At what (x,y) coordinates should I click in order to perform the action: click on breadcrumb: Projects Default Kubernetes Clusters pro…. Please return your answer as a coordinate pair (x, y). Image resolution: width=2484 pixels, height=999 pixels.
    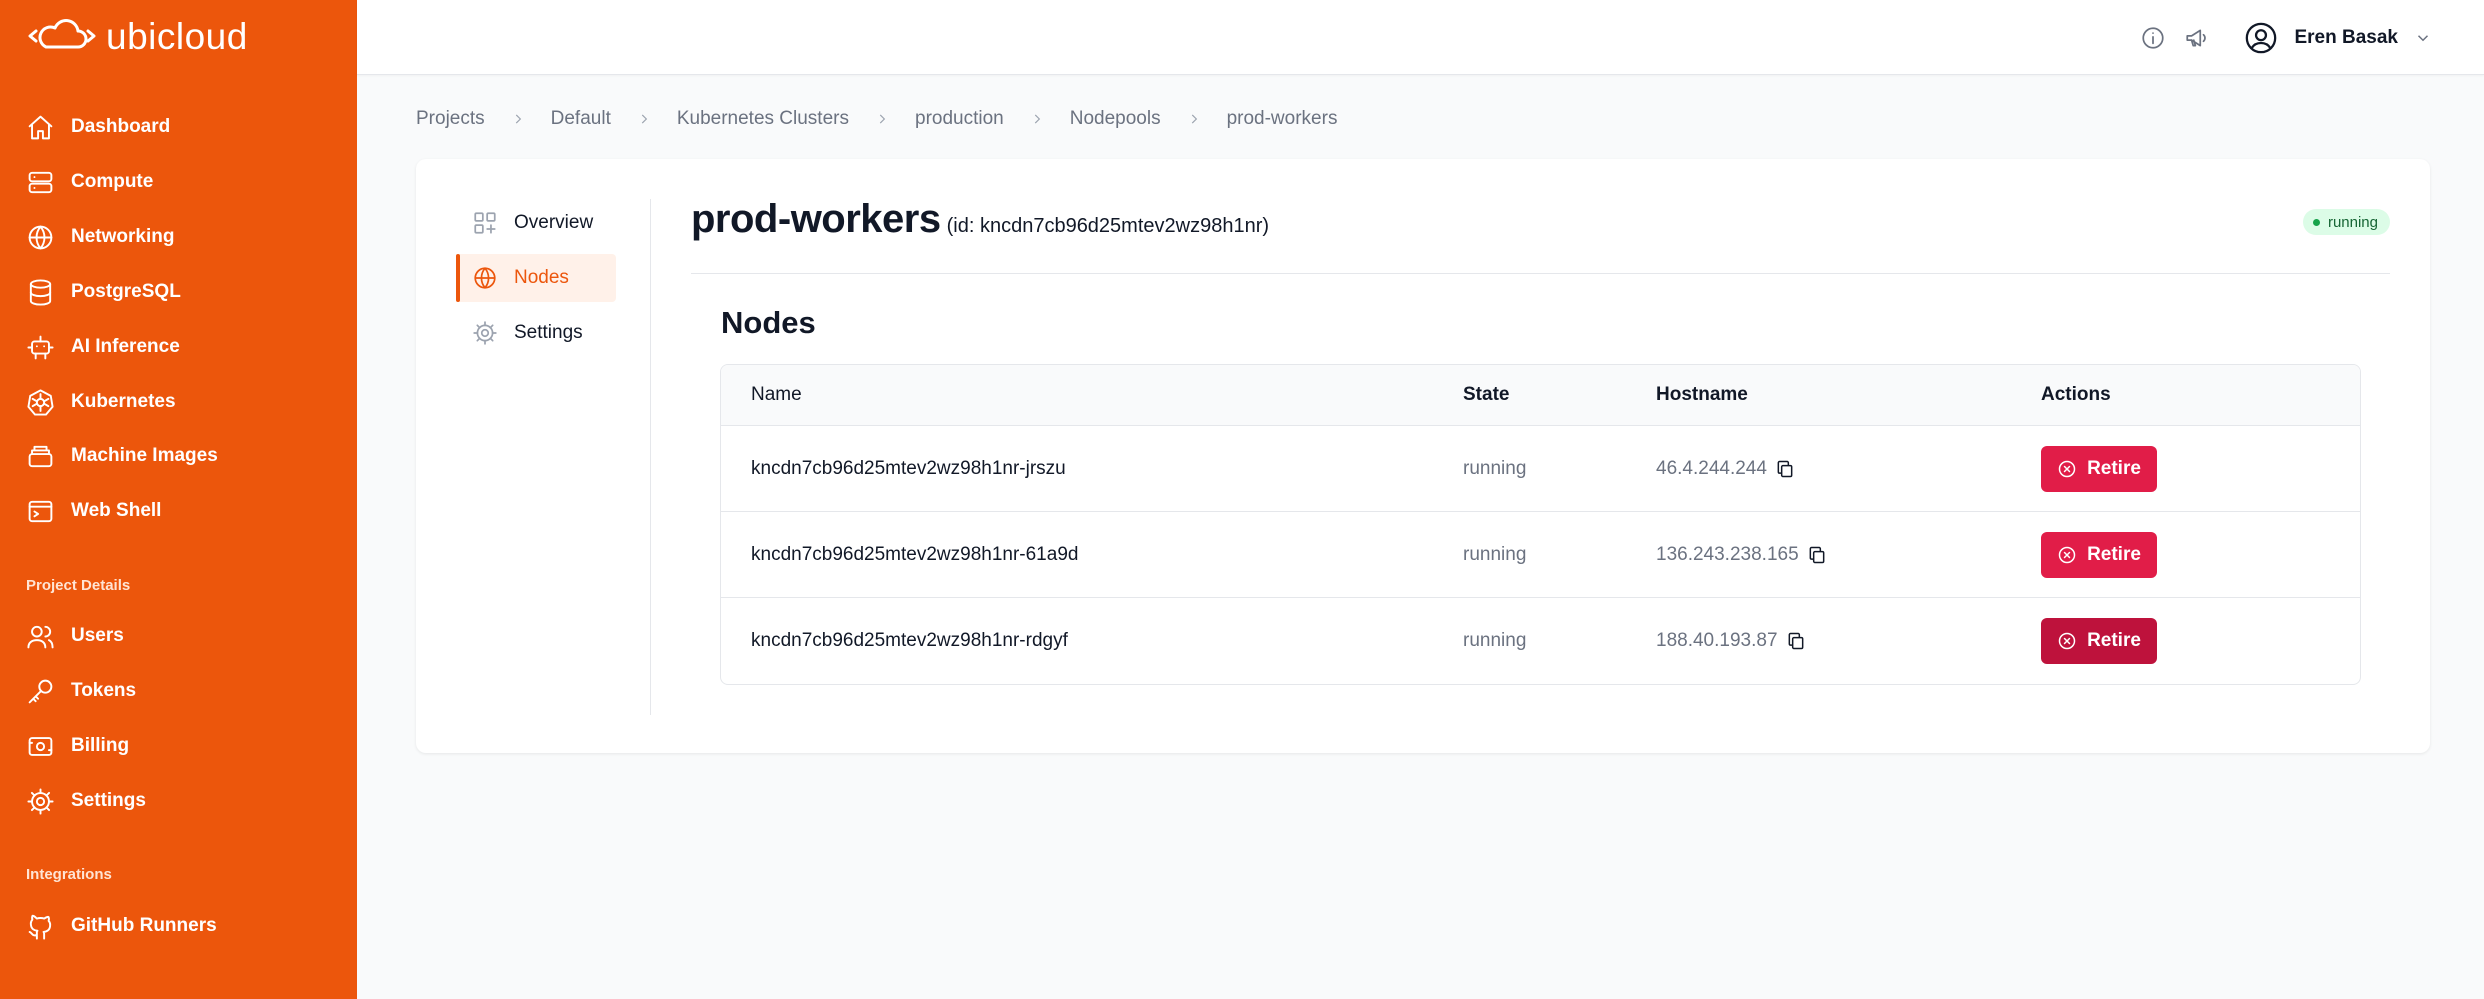
    Looking at the image, I should click on (876, 119).